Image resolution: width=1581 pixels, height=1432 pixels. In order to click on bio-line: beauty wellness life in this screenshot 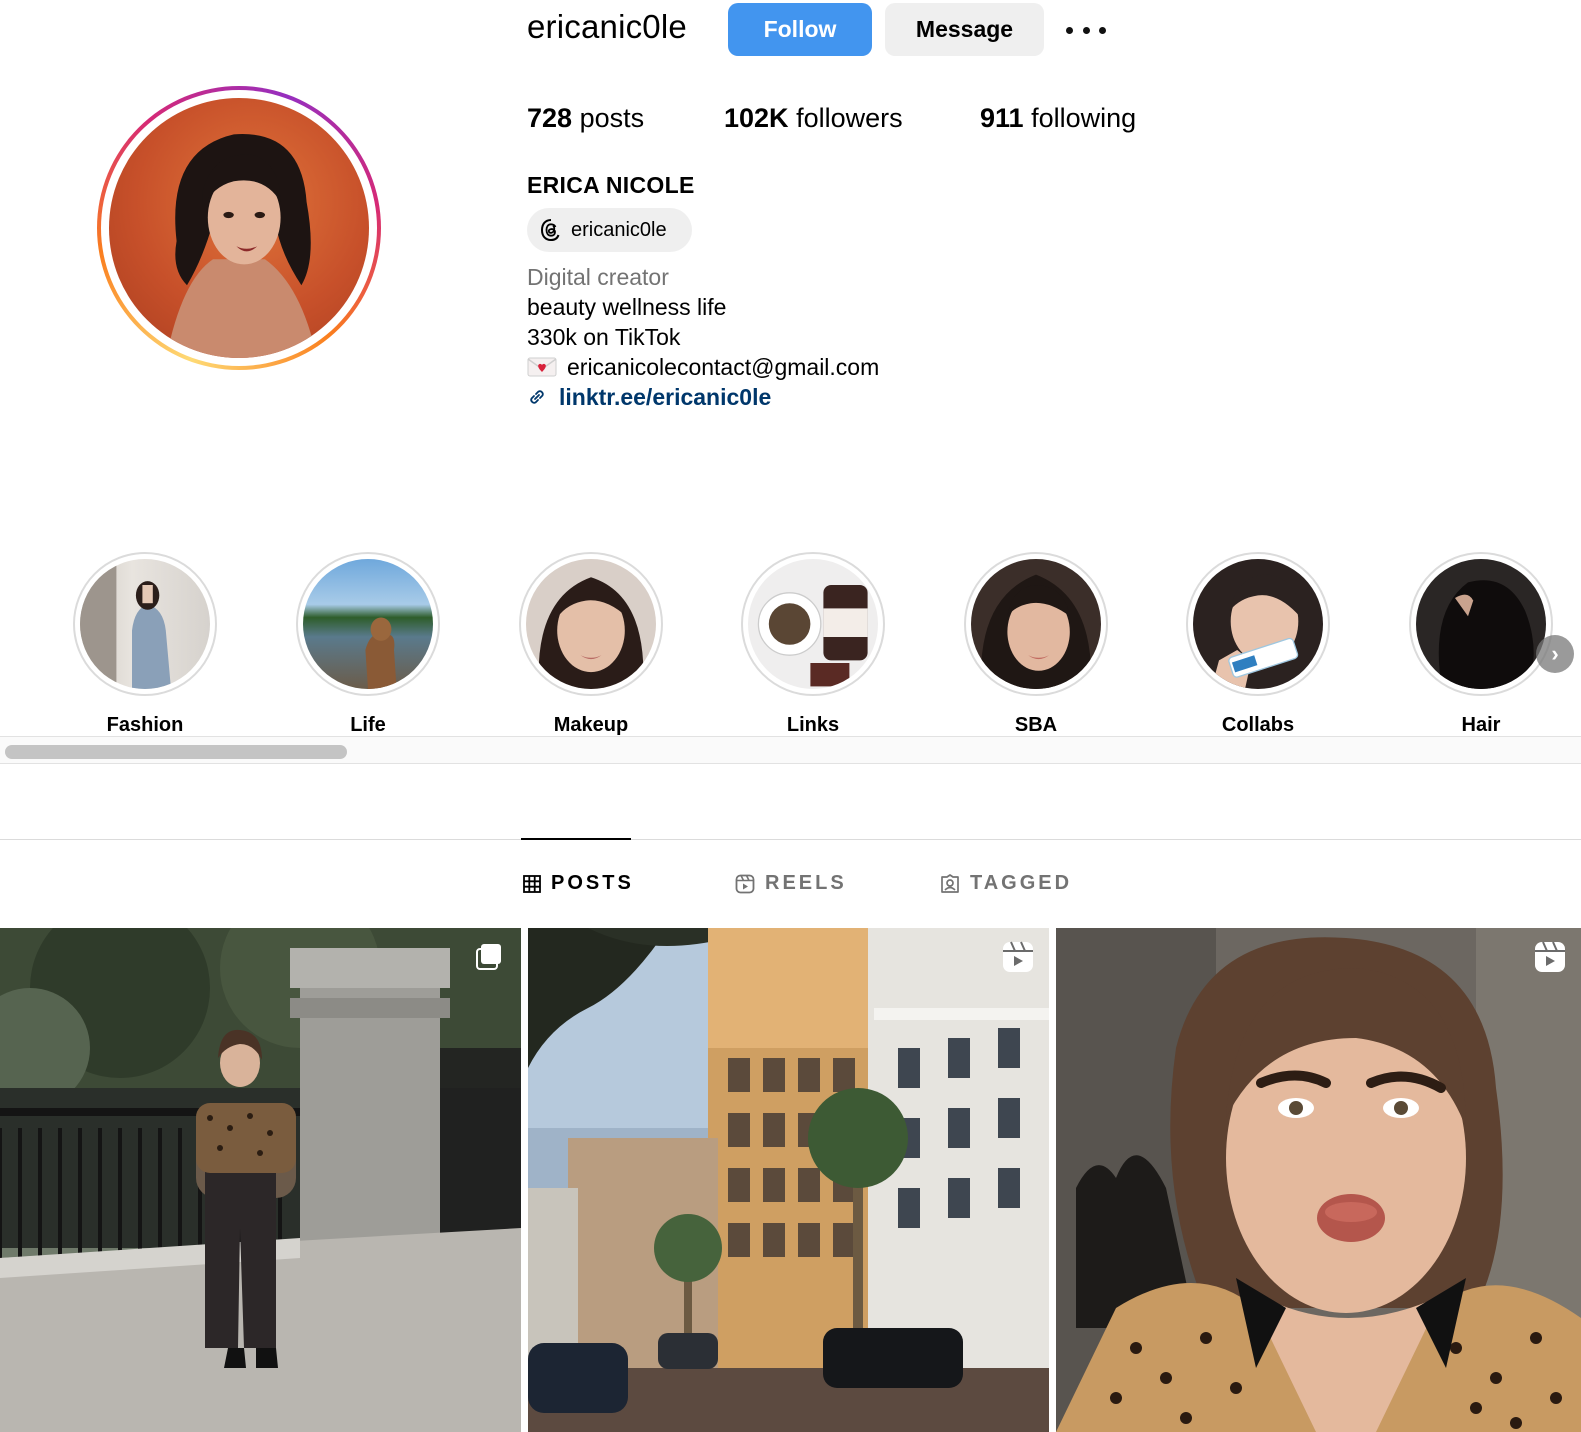, I will do `click(627, 307)`.